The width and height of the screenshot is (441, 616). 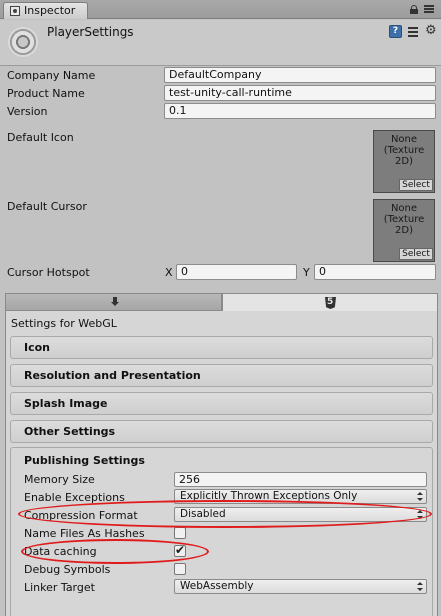 What do you see at coordinates (23, 42) in the screenshot?
I see `gear-icon` at bounding box center [23, 42].